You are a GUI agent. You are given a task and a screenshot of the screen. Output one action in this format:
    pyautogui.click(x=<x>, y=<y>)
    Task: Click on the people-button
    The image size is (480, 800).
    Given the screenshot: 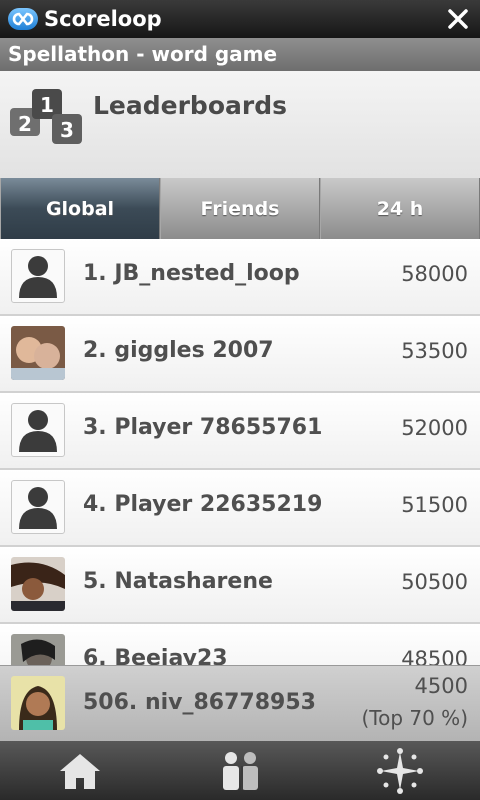 What is the action you would take?
    pyautogui.click(x=240, y=770)
    